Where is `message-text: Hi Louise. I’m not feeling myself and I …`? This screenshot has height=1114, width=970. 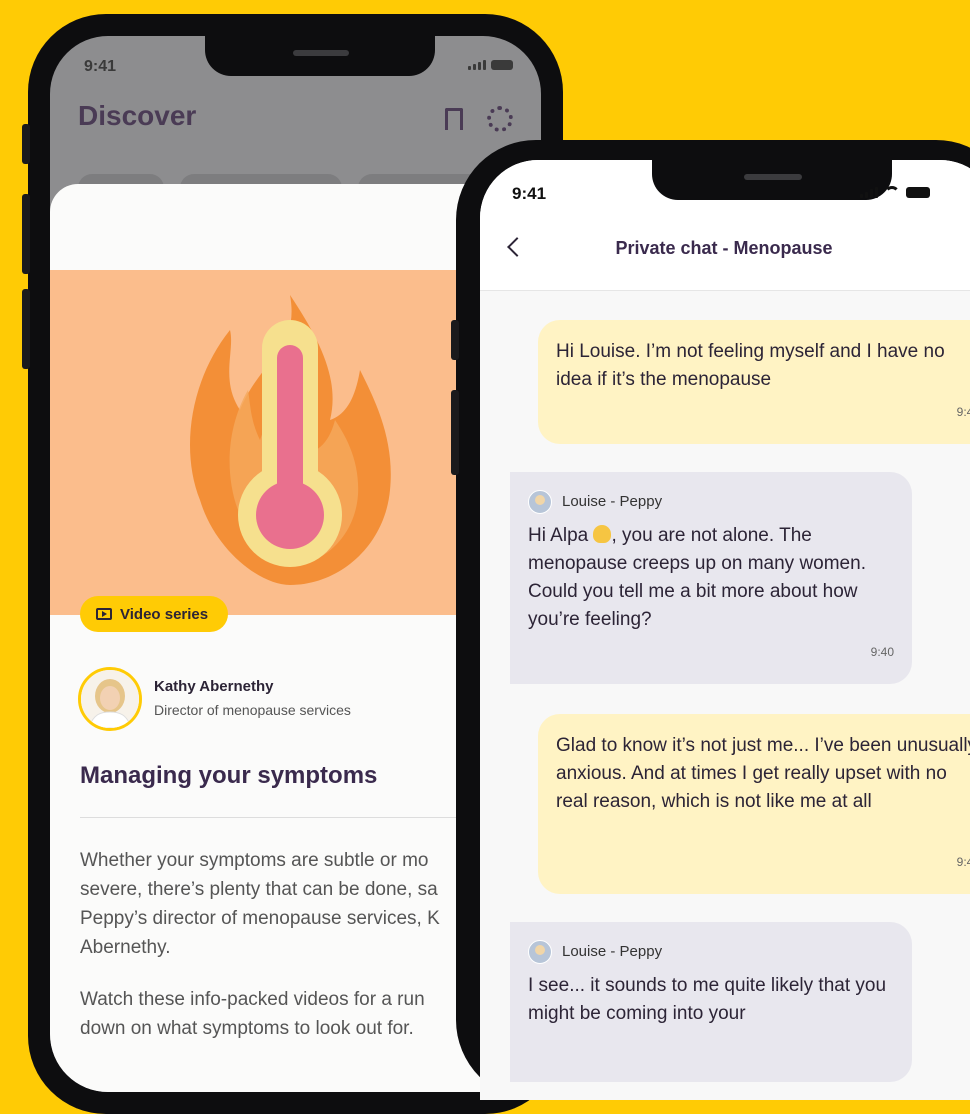
message-text: Hi Louise. I’m not feeling myself and I … is located at coordinates (750, 365).